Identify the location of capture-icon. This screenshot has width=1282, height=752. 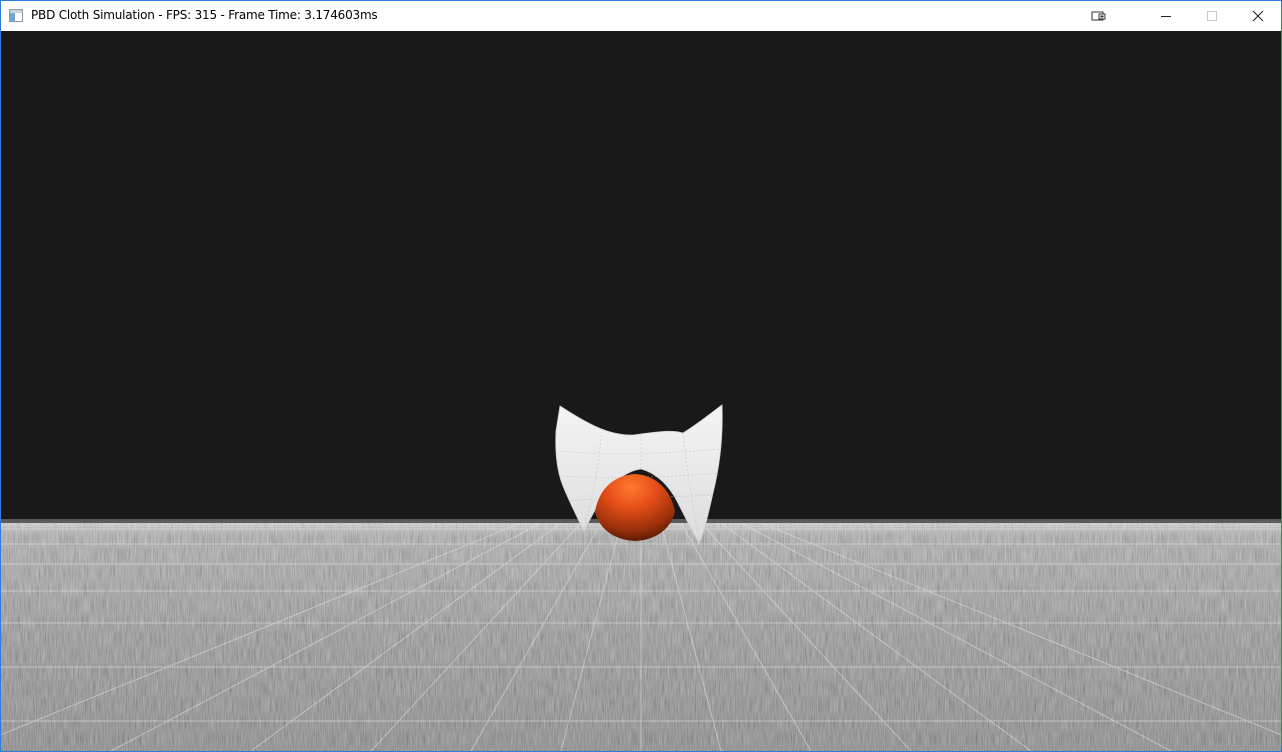
(1098, 16).